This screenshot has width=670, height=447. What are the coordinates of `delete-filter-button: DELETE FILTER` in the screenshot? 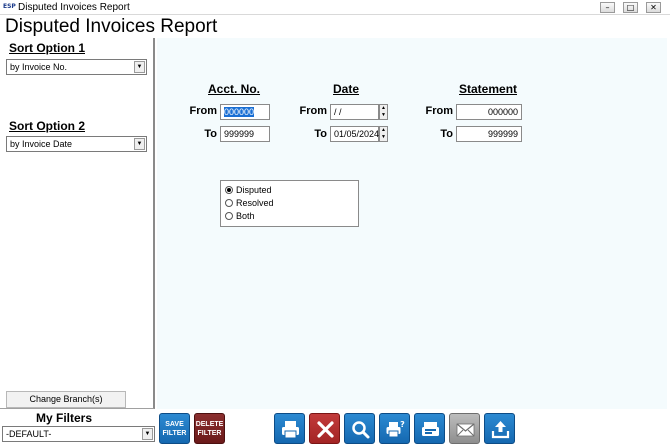 It's located at (209, 428).